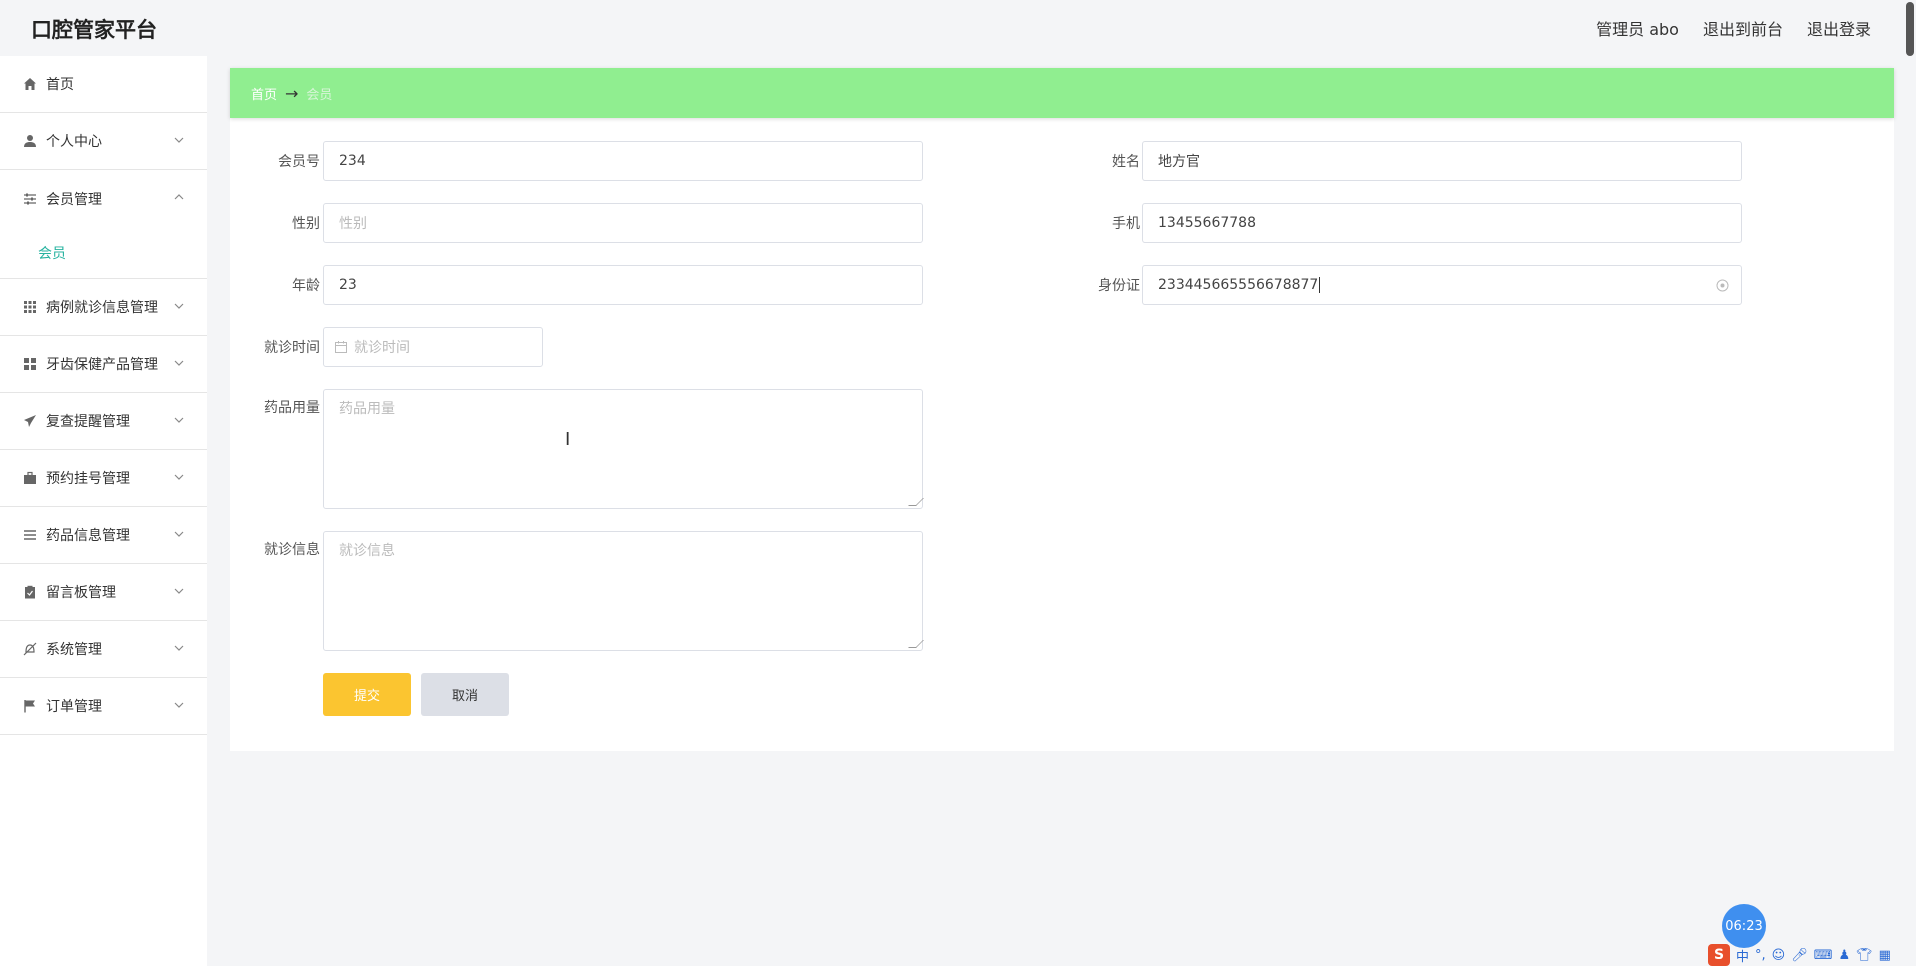  Describe the element at coordinates (1744, 926) in the screenshot. I see `floating-timer: 06:23` at that location.